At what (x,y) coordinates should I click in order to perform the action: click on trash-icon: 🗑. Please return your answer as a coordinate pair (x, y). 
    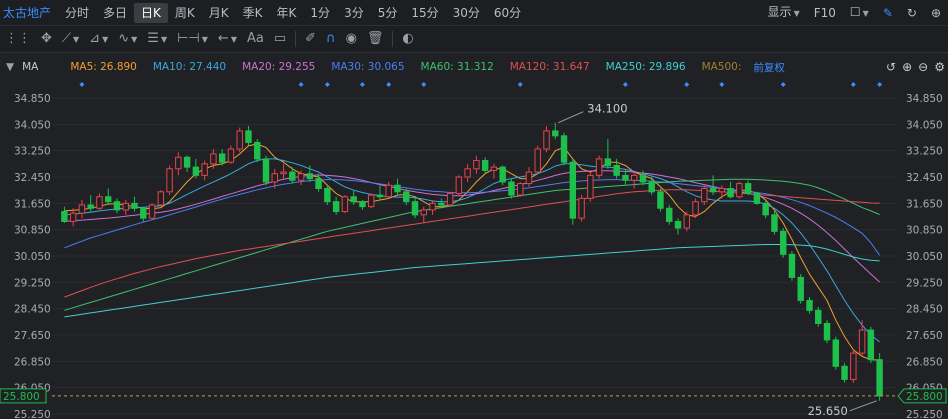
    Looking at the image, I should click on (375, 39).